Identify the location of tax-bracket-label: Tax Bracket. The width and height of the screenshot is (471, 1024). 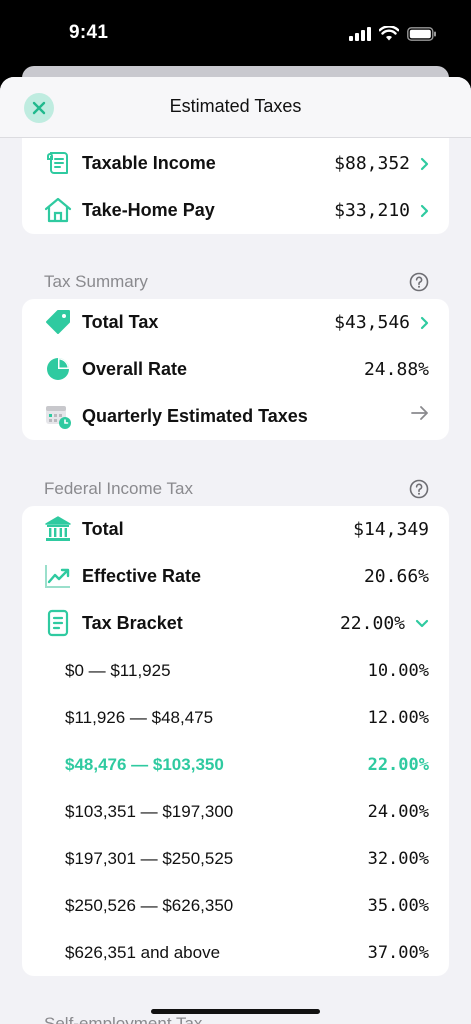
(132, 623).